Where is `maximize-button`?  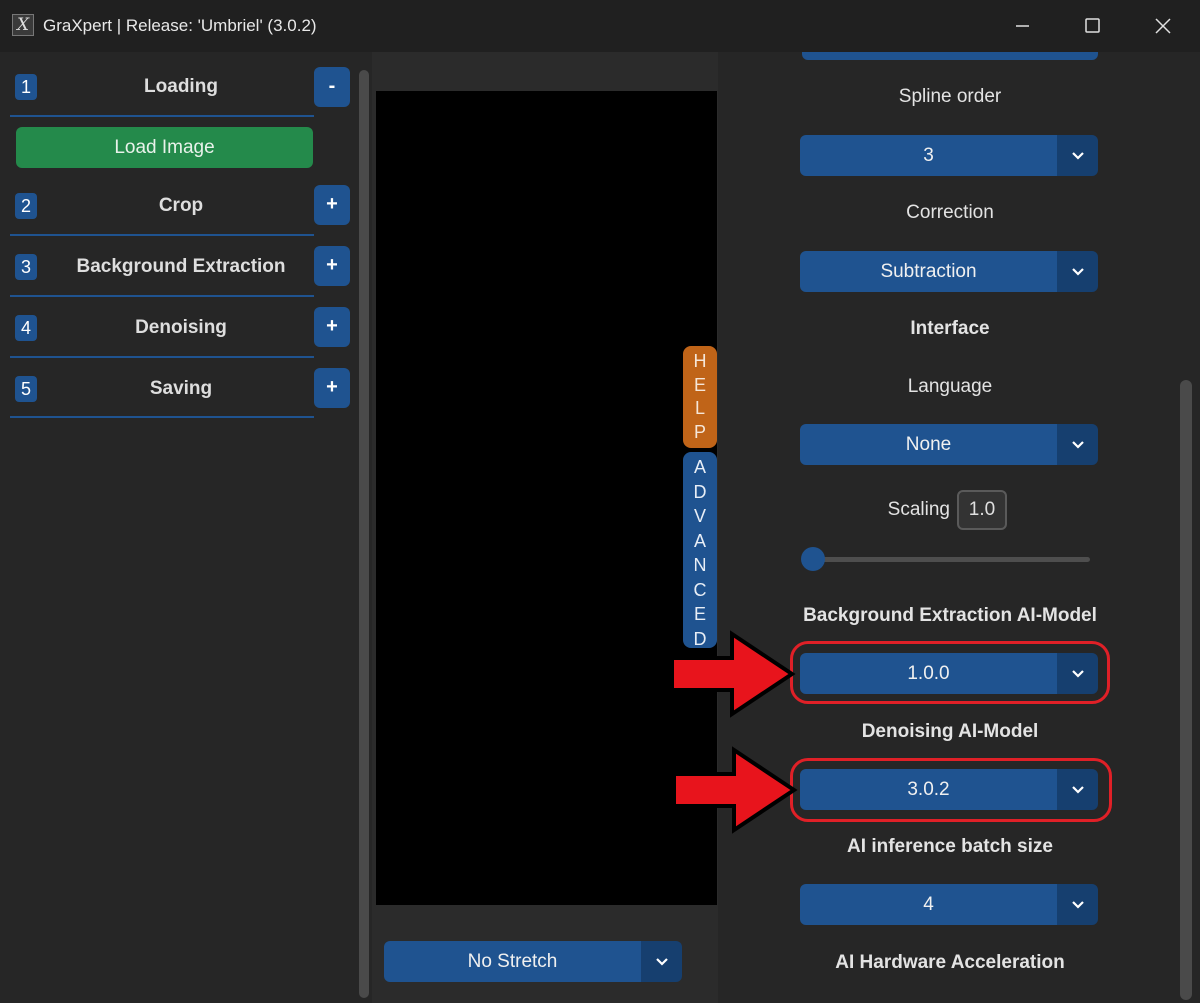 maximize-button is located at coordinates (1093, 26).